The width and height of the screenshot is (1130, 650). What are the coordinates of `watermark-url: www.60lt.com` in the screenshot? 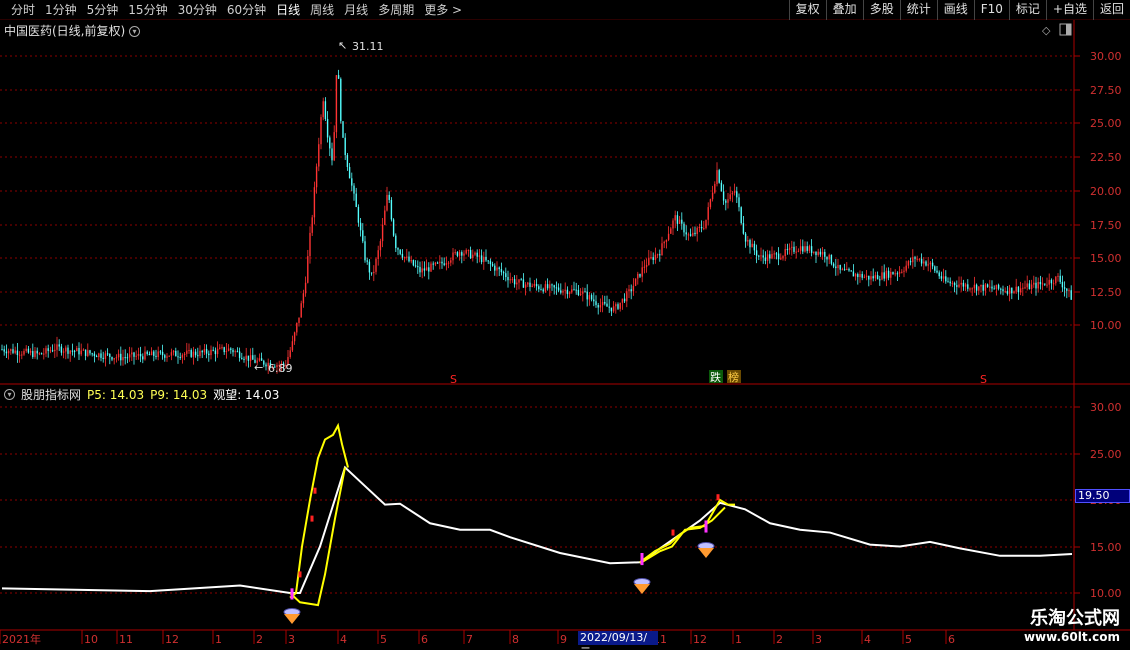 It's located at (1071, 637).